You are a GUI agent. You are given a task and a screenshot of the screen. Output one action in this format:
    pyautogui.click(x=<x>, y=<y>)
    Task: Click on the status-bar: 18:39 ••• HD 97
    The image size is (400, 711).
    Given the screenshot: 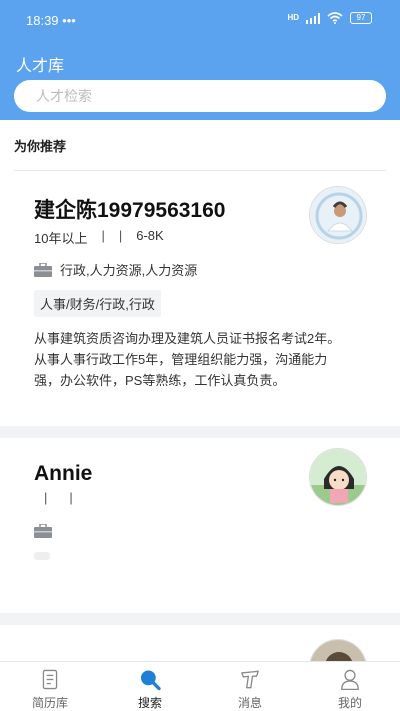 What is the action you would take?
    pyautogui.click(x=200, y=20)
    